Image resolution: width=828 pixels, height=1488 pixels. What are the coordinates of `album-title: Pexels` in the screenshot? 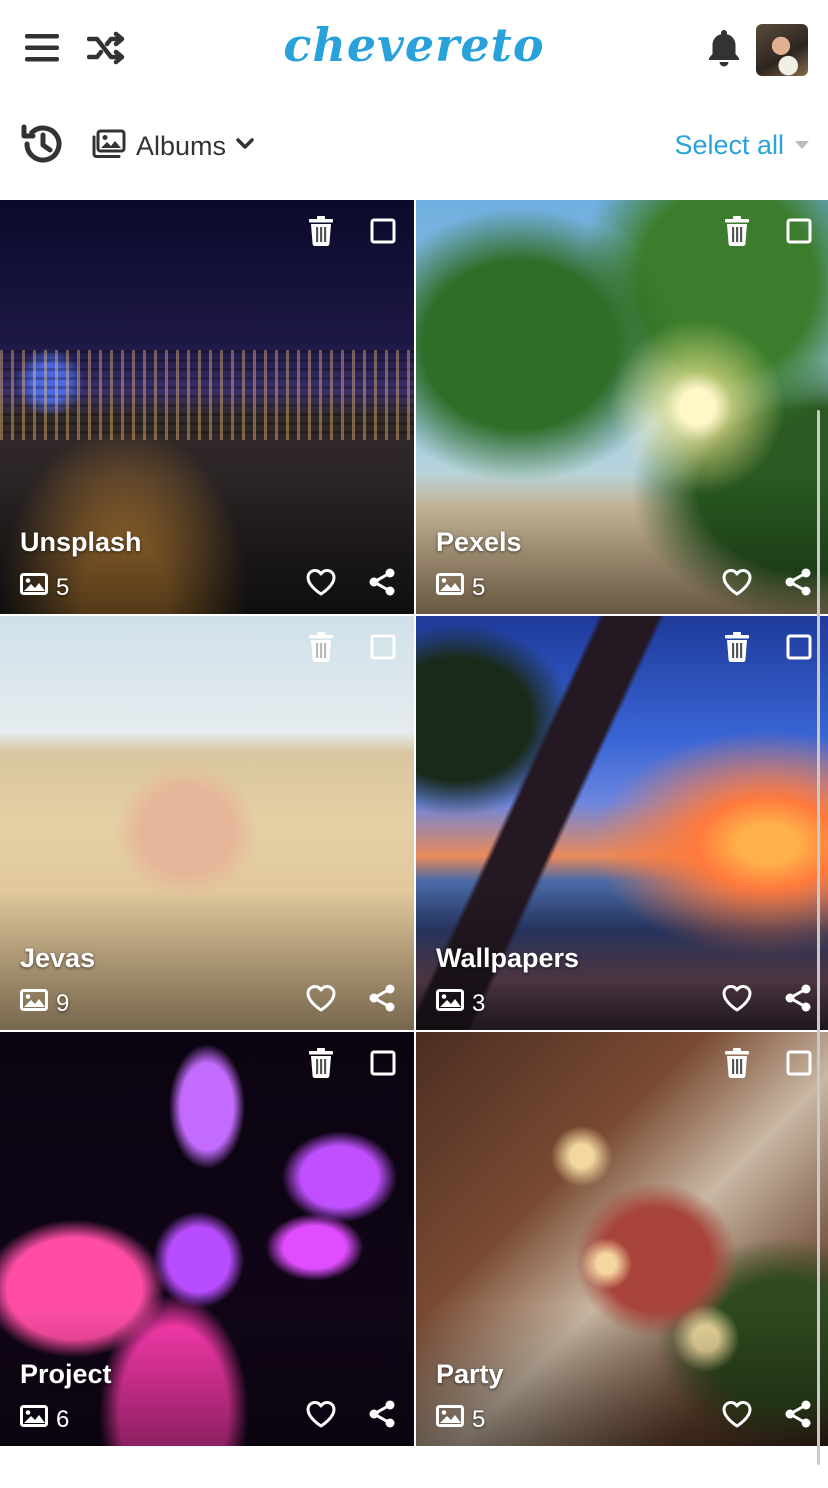 It's located at (479, 542).